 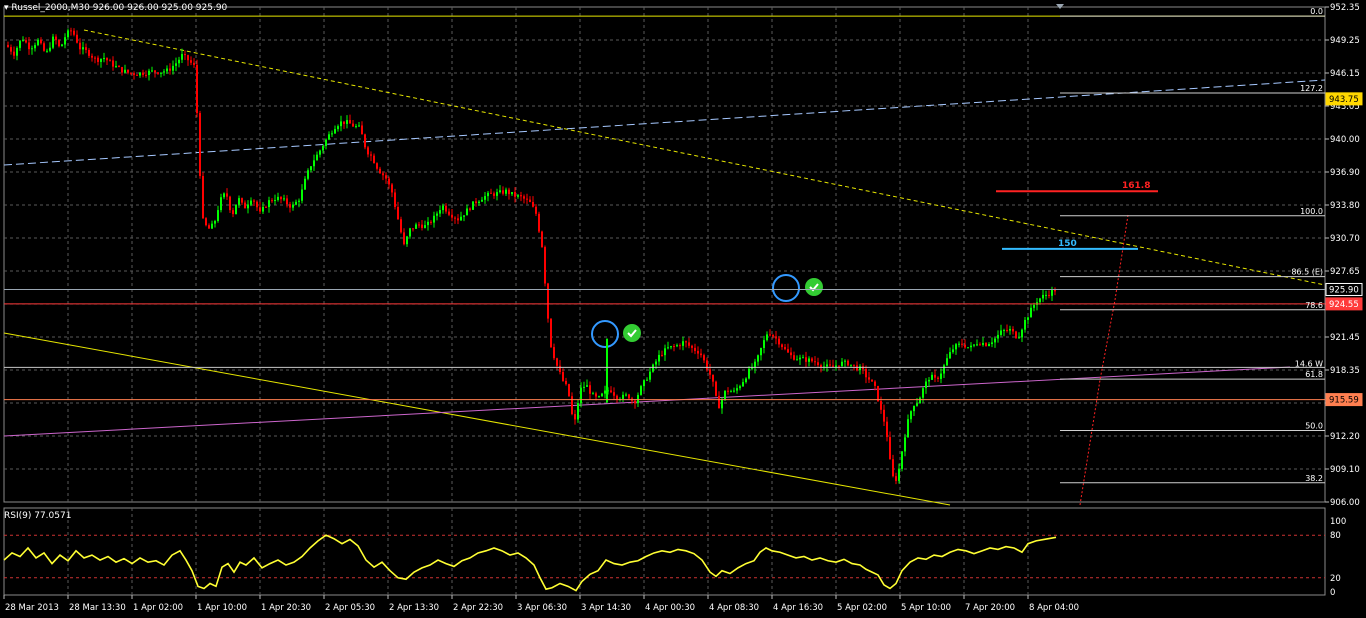 What do you see at coordinates (97, 608) in the screenshot?
I see `x-tick-label: 28 Mar 13:30` at bounding box center [97, 608].